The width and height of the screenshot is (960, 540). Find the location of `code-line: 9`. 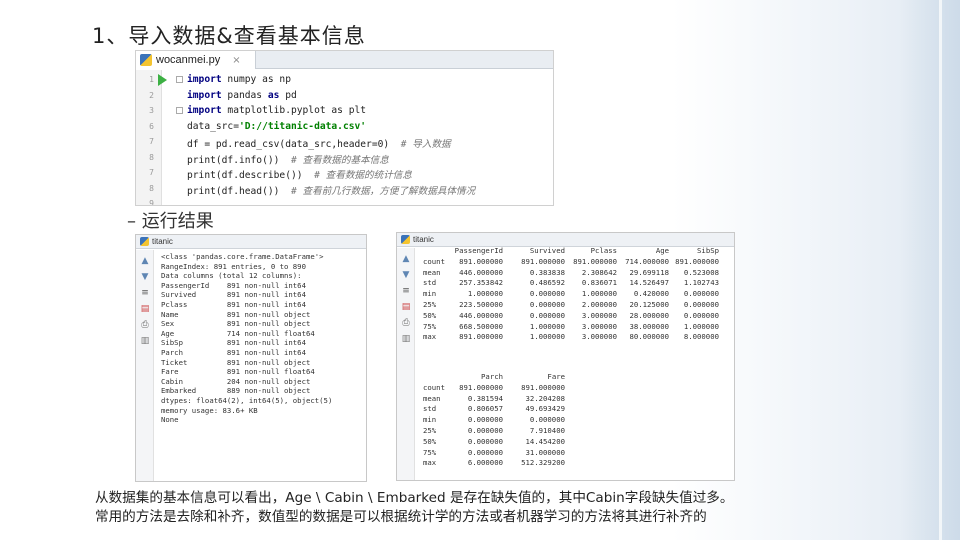

code-line: 9 is located at coordinates (344, 201).